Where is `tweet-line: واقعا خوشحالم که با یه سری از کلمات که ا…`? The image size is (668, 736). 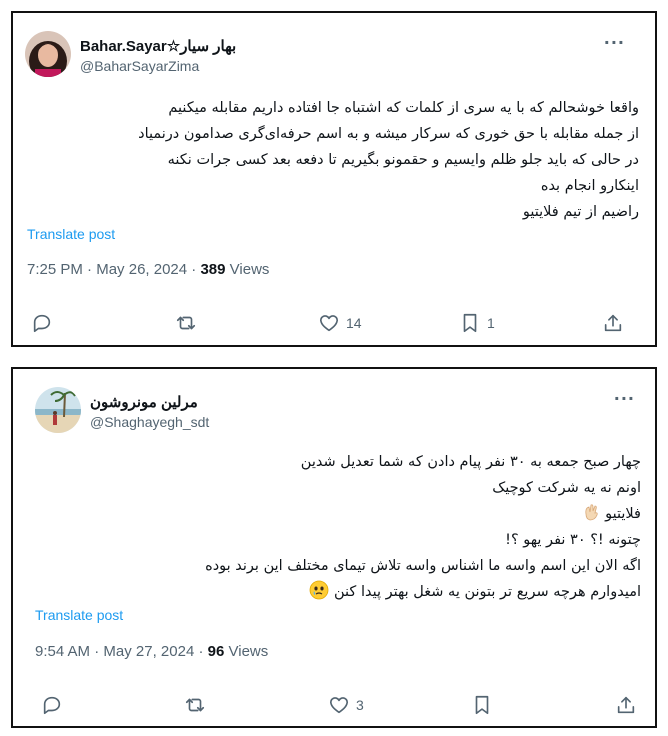
tweet-line: واقعا خوشحالم که با یه سری از کلمات که ا… is located at coordinates (403, 108).